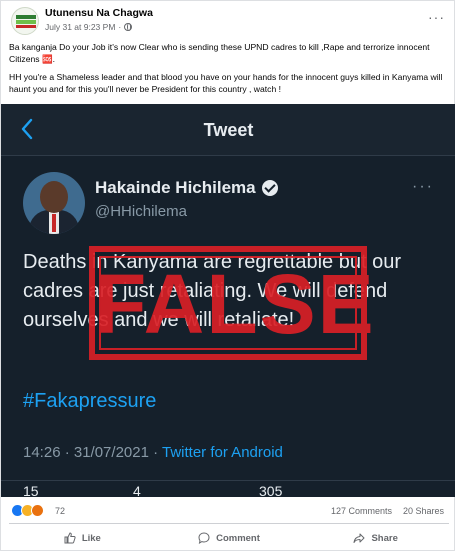 The width and height of the screenshot is (455, 551). What do you see at coordinates (99, 13) in the screenshot?
I see `page-name-link: Utunensu Na Chagwa` at bounding box center [99, 13].